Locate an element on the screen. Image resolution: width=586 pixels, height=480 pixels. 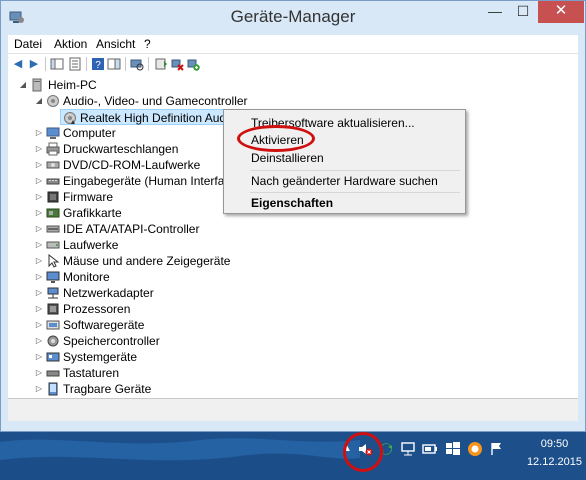
firmware-icon is located at coordinates (53, 197).